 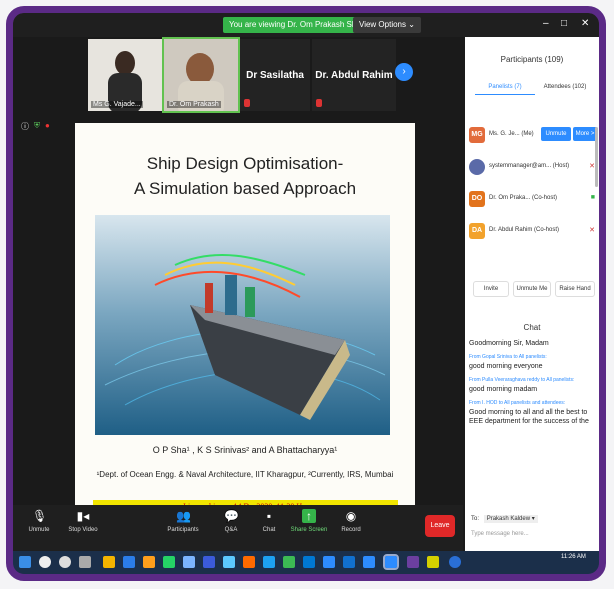 What do you see at coordinates (65, 562) in the screenshot?
I see `cortana-icon` at bounding box center [65, 562].